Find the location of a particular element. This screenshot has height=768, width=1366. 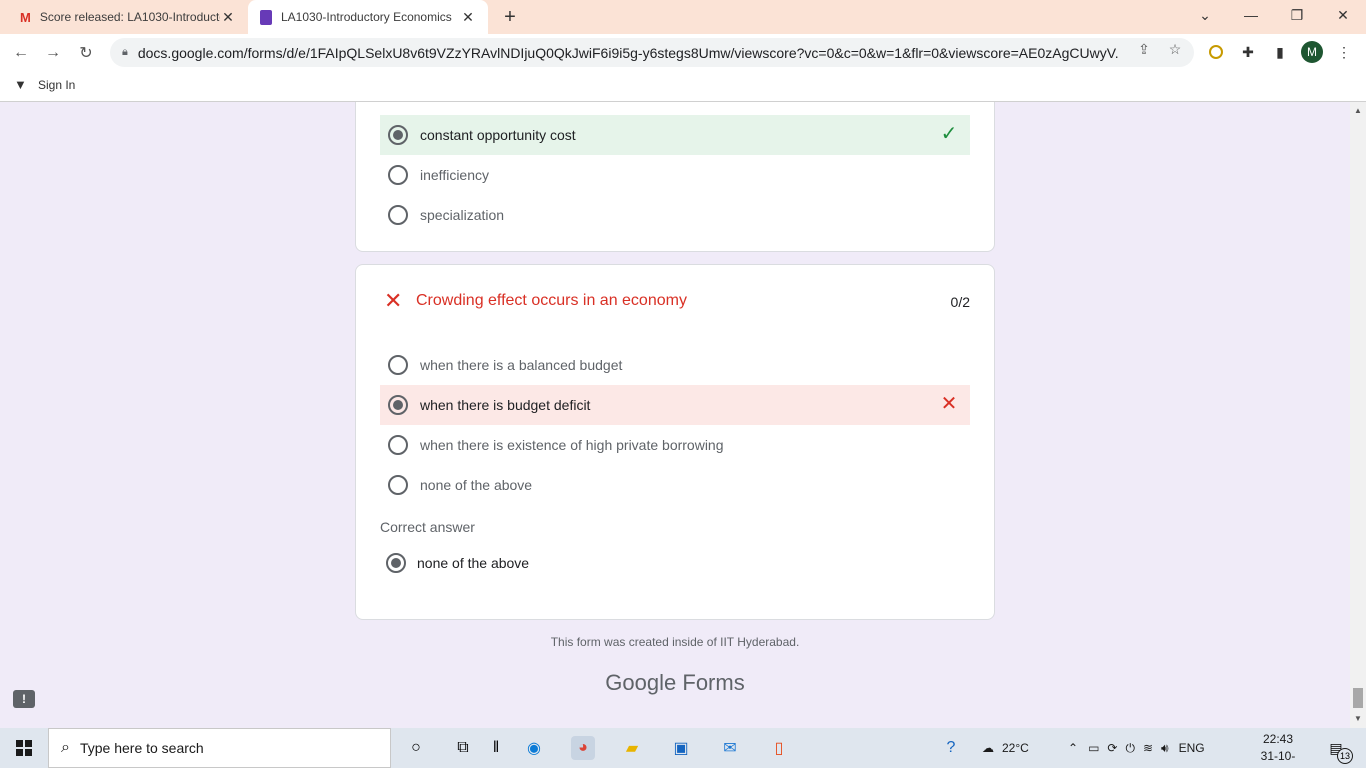

weather-icon: ☁ is located at coordinates (988, 748).